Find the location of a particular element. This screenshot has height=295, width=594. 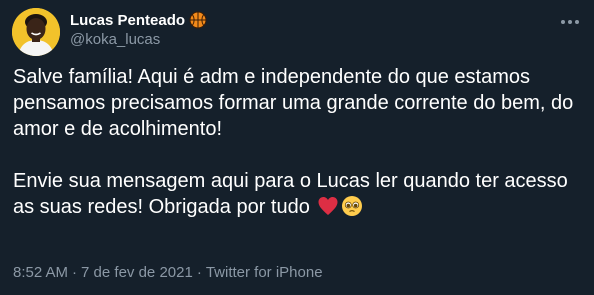

tweet-time: 8:52 AM is located at coordinates (40, 272).